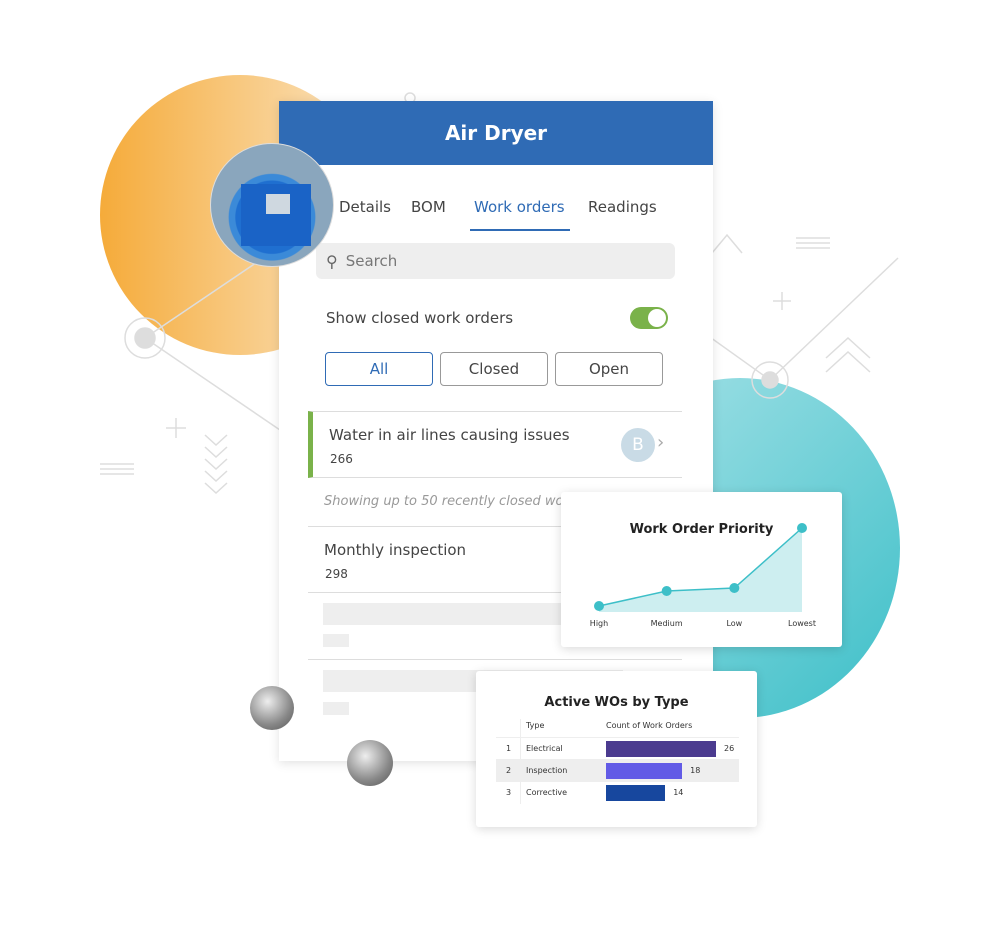 This screenshot has width=1000, height=928. I want to click on work-order-title: Monthly inspection, so click(395, 550).